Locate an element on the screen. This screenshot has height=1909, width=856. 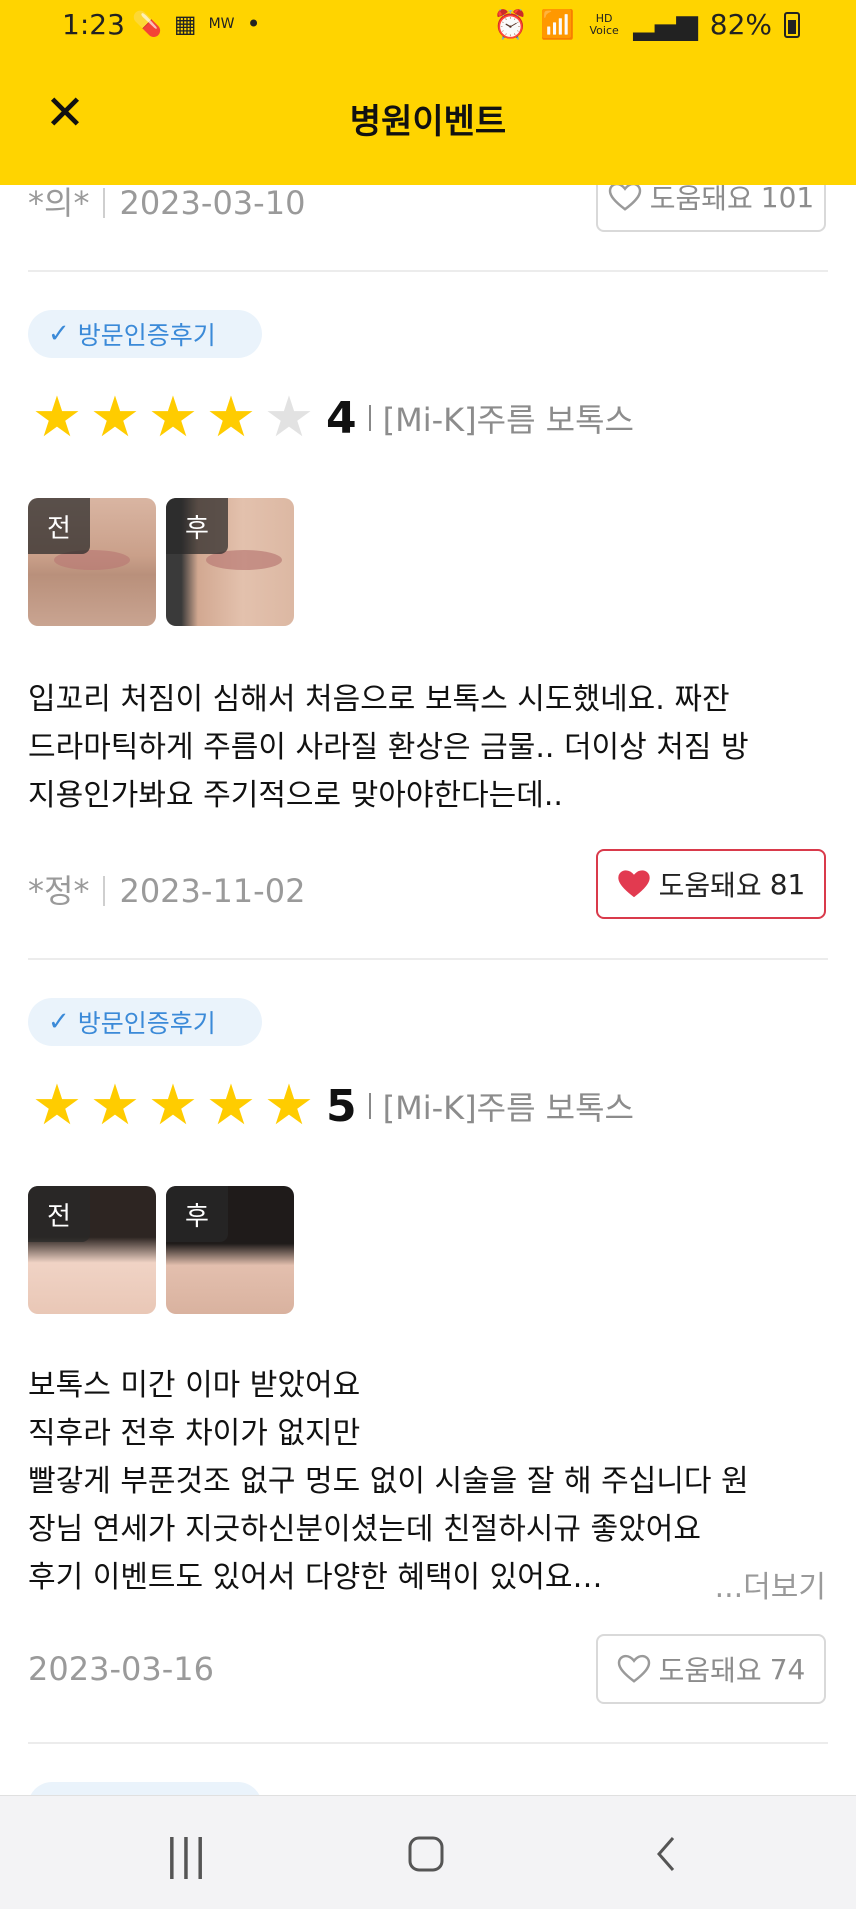
helpful-count: 81 is located at coordinates (787, 884).